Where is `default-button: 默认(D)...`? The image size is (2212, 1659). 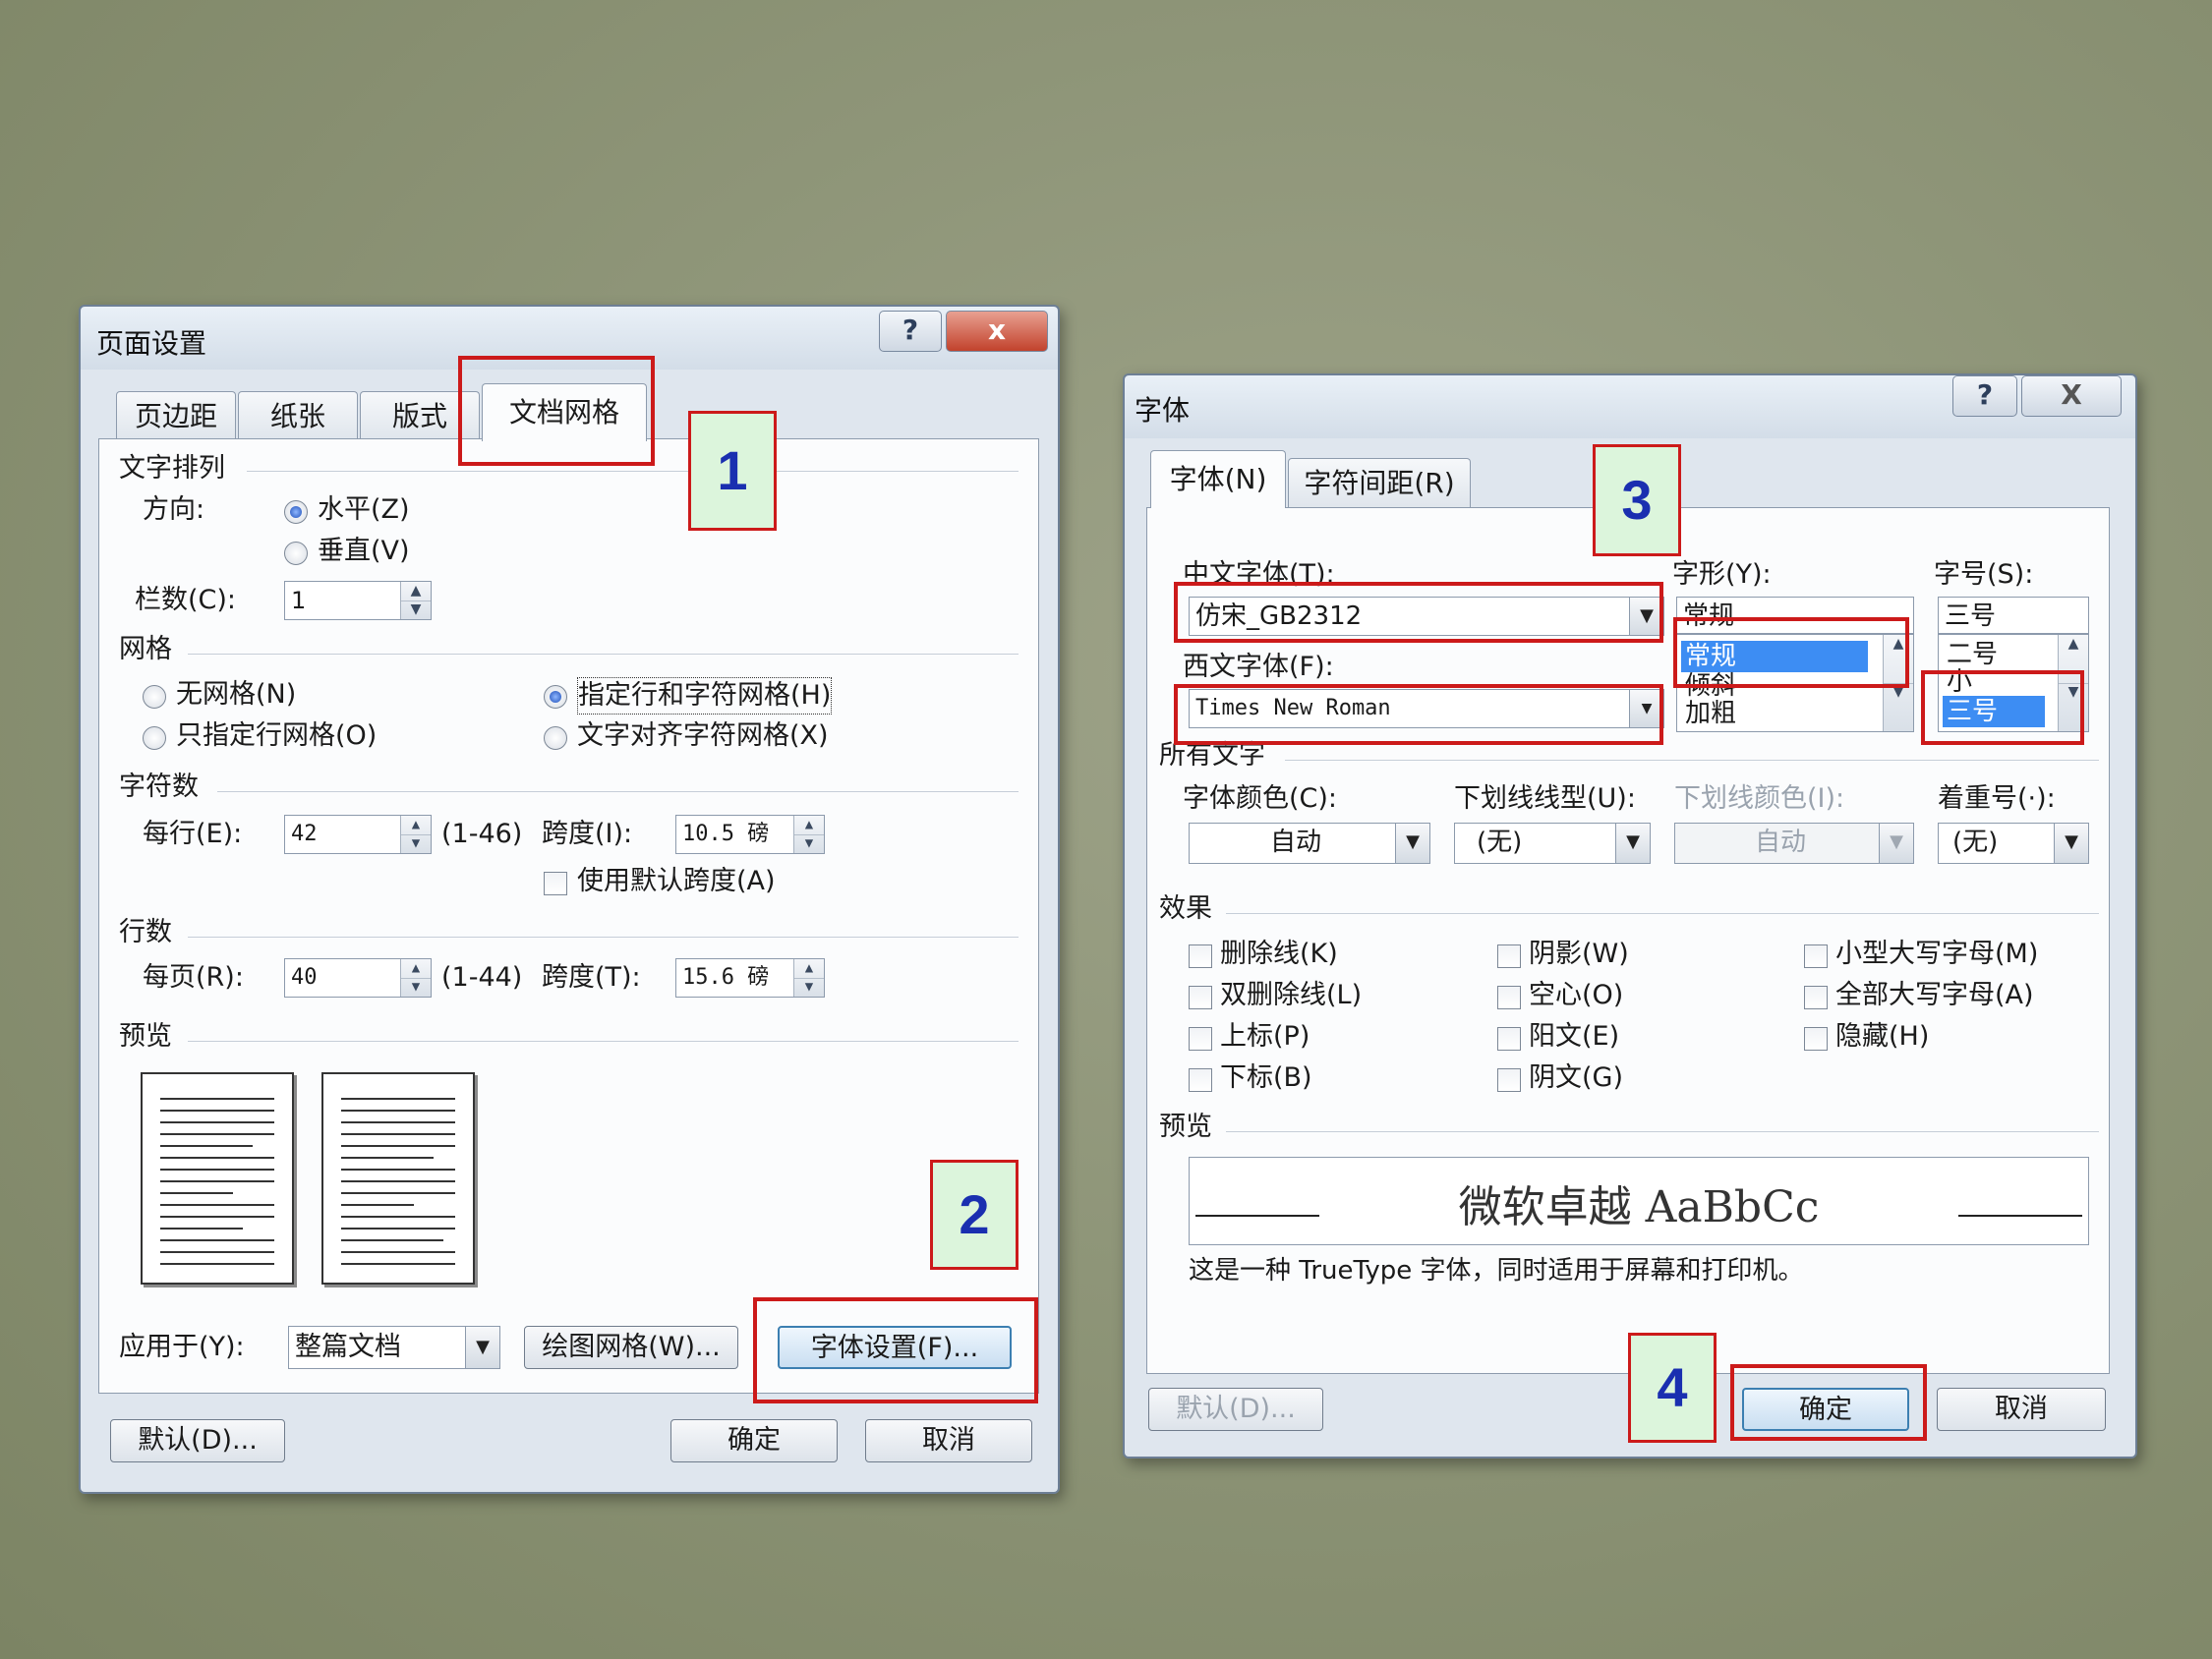 default-button: 默认(D)... is located at coordinates (198, 1441).